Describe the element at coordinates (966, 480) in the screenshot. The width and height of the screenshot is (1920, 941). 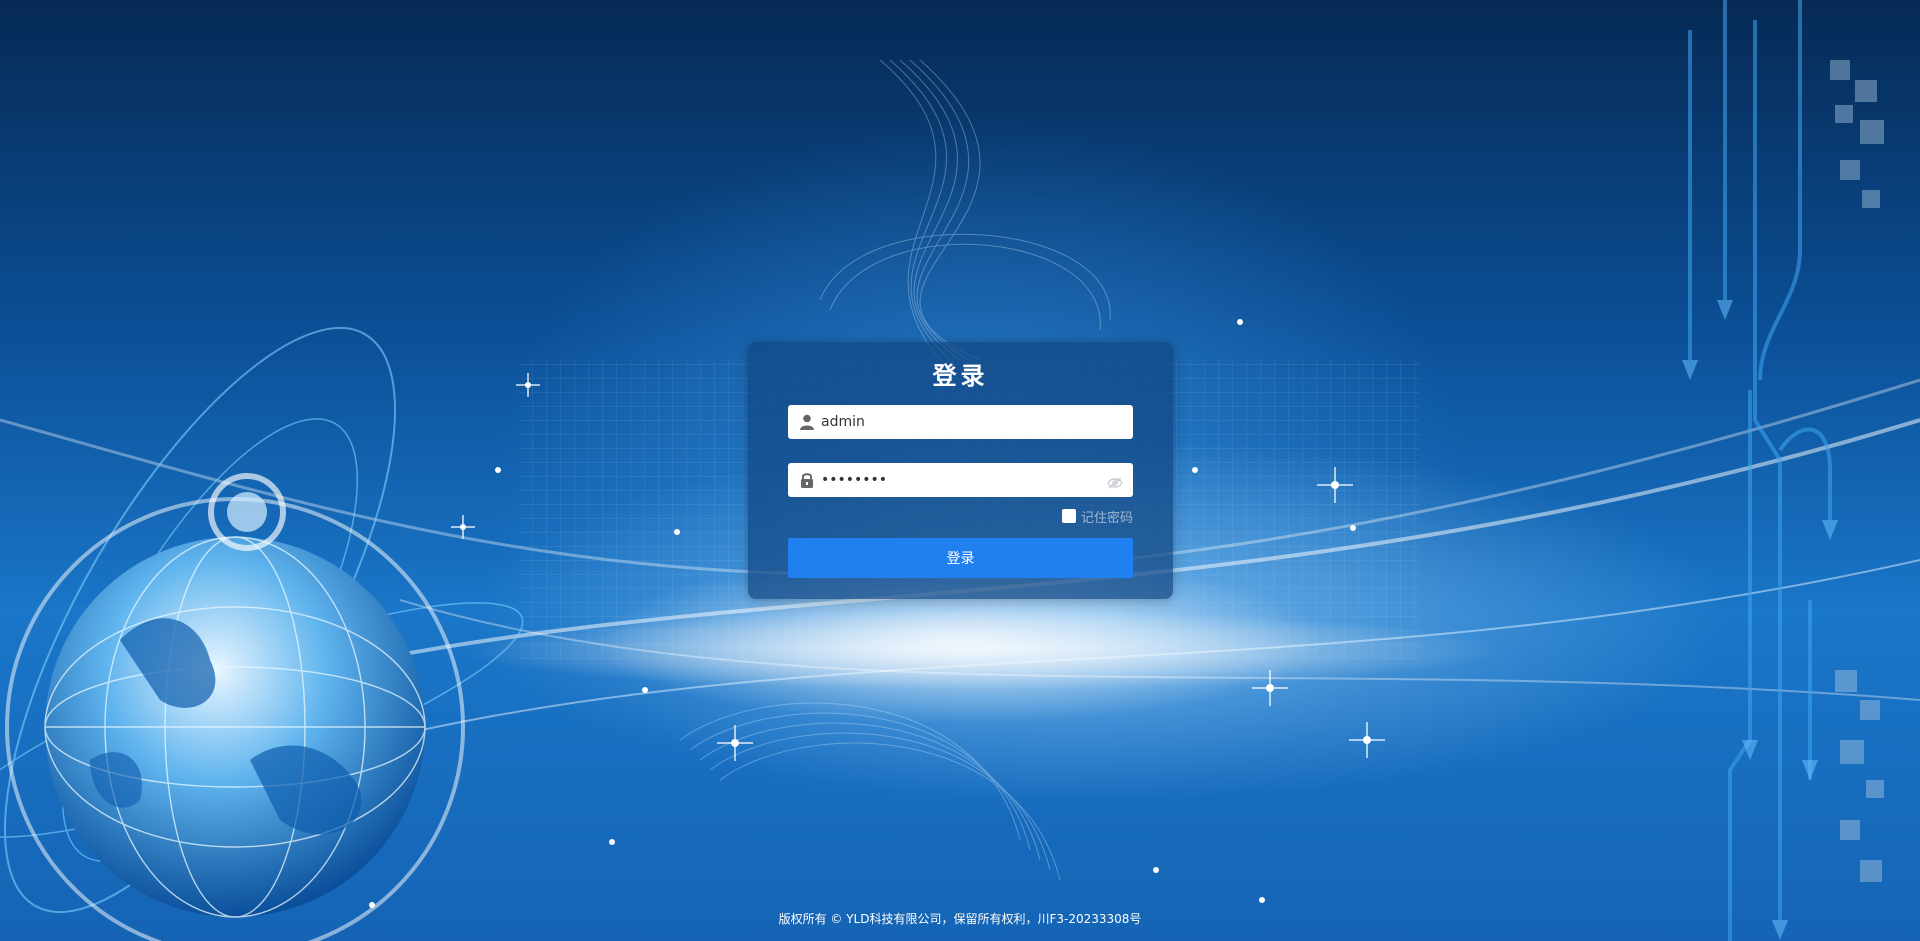
I see `password-input` at that location.